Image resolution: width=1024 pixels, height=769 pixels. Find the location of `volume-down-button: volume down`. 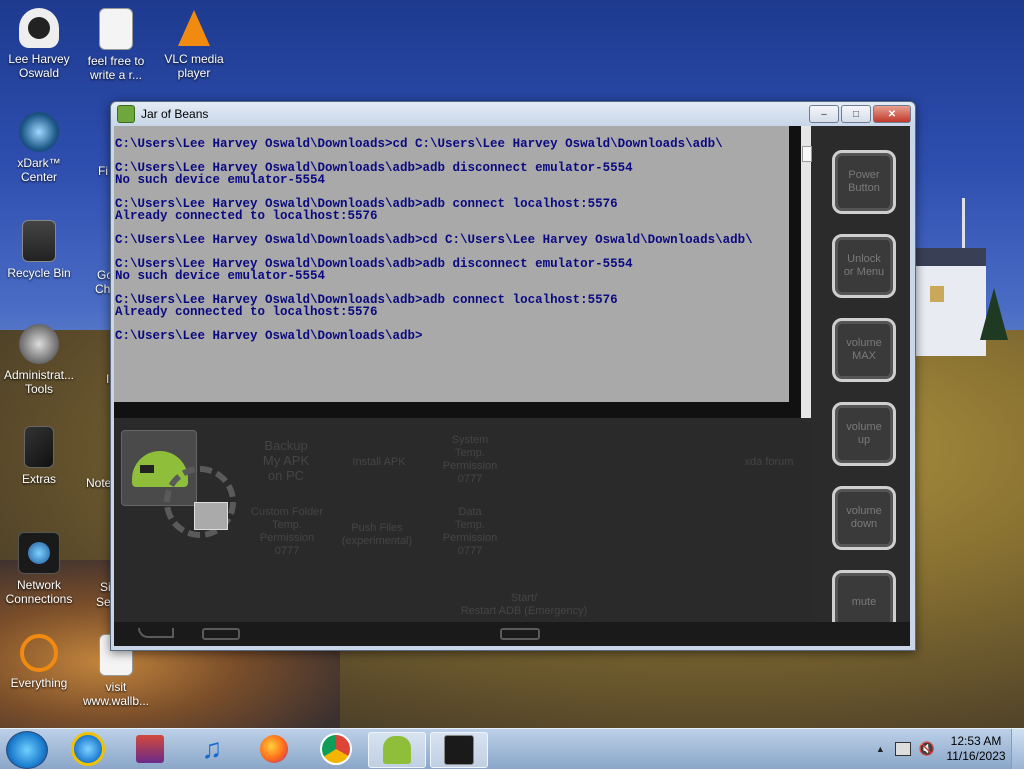

volume-down-button: volume down is located at coordinates (864, 518).